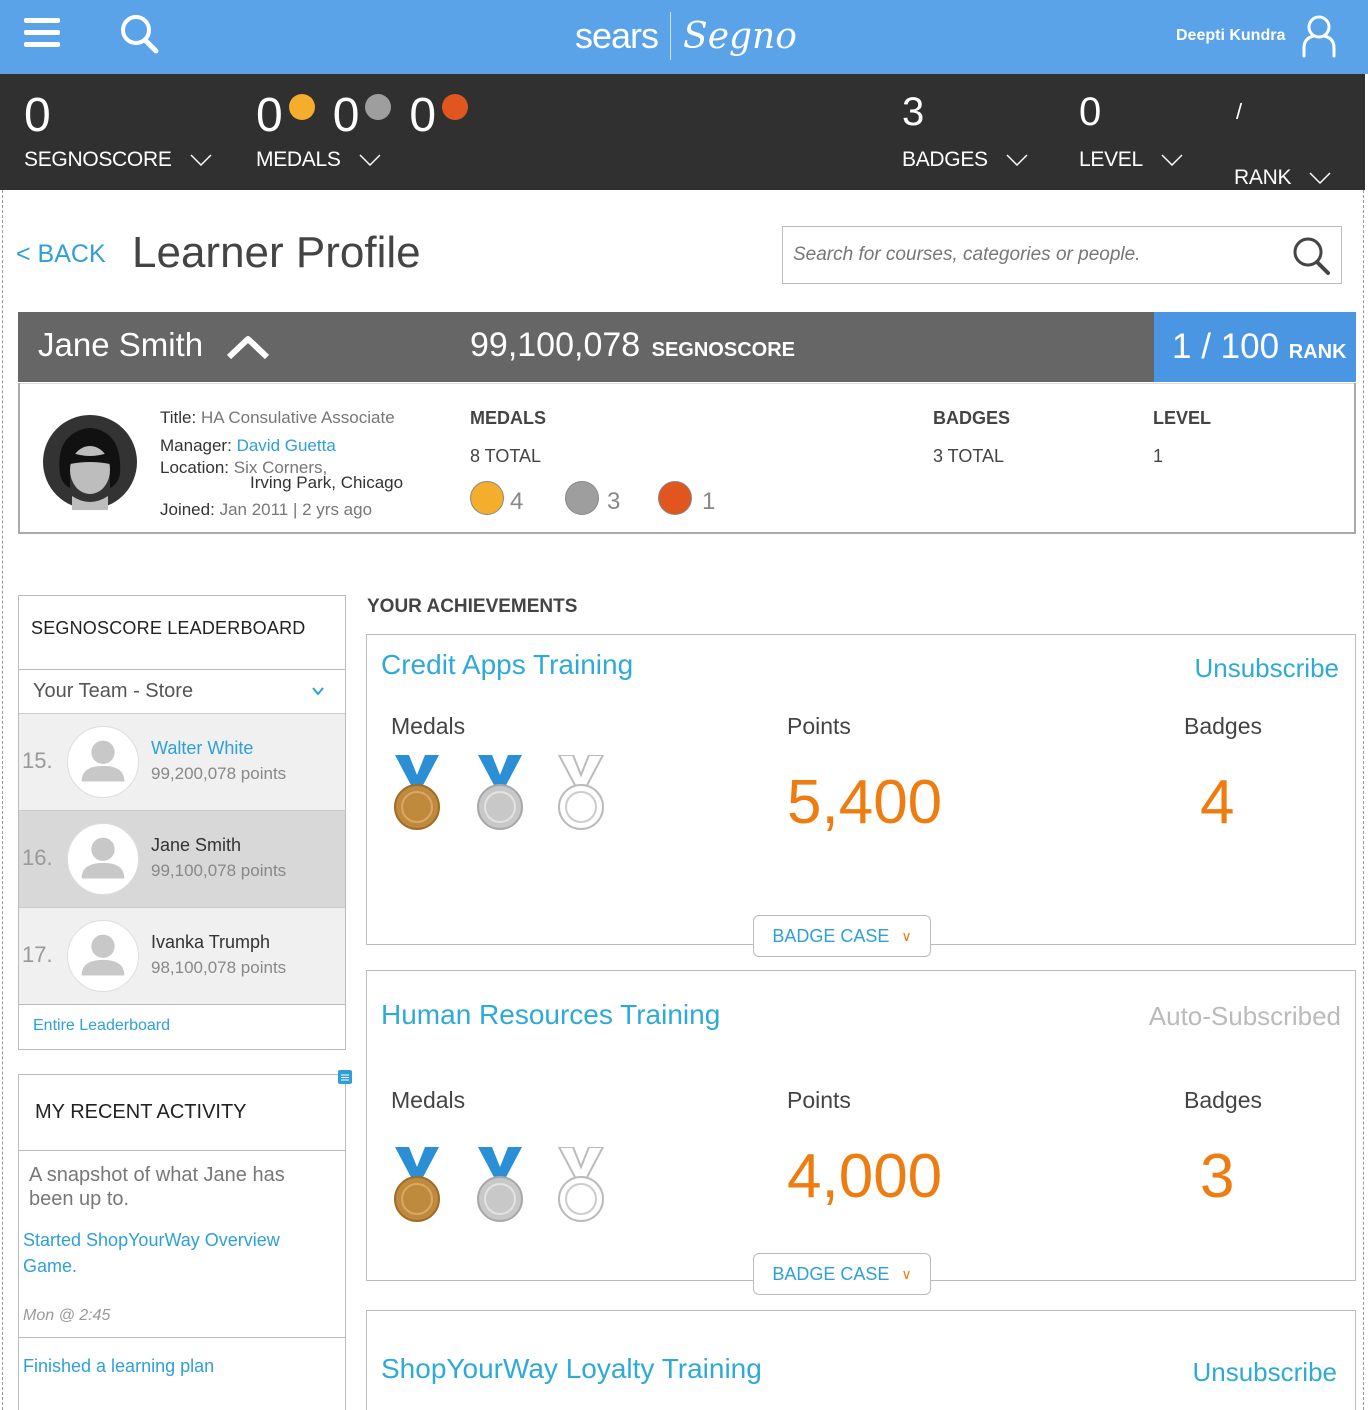  What do you see at coordinates (362, 116) in the screenshot?
I see `medals-values: 000` at bounding box center [362, 116].